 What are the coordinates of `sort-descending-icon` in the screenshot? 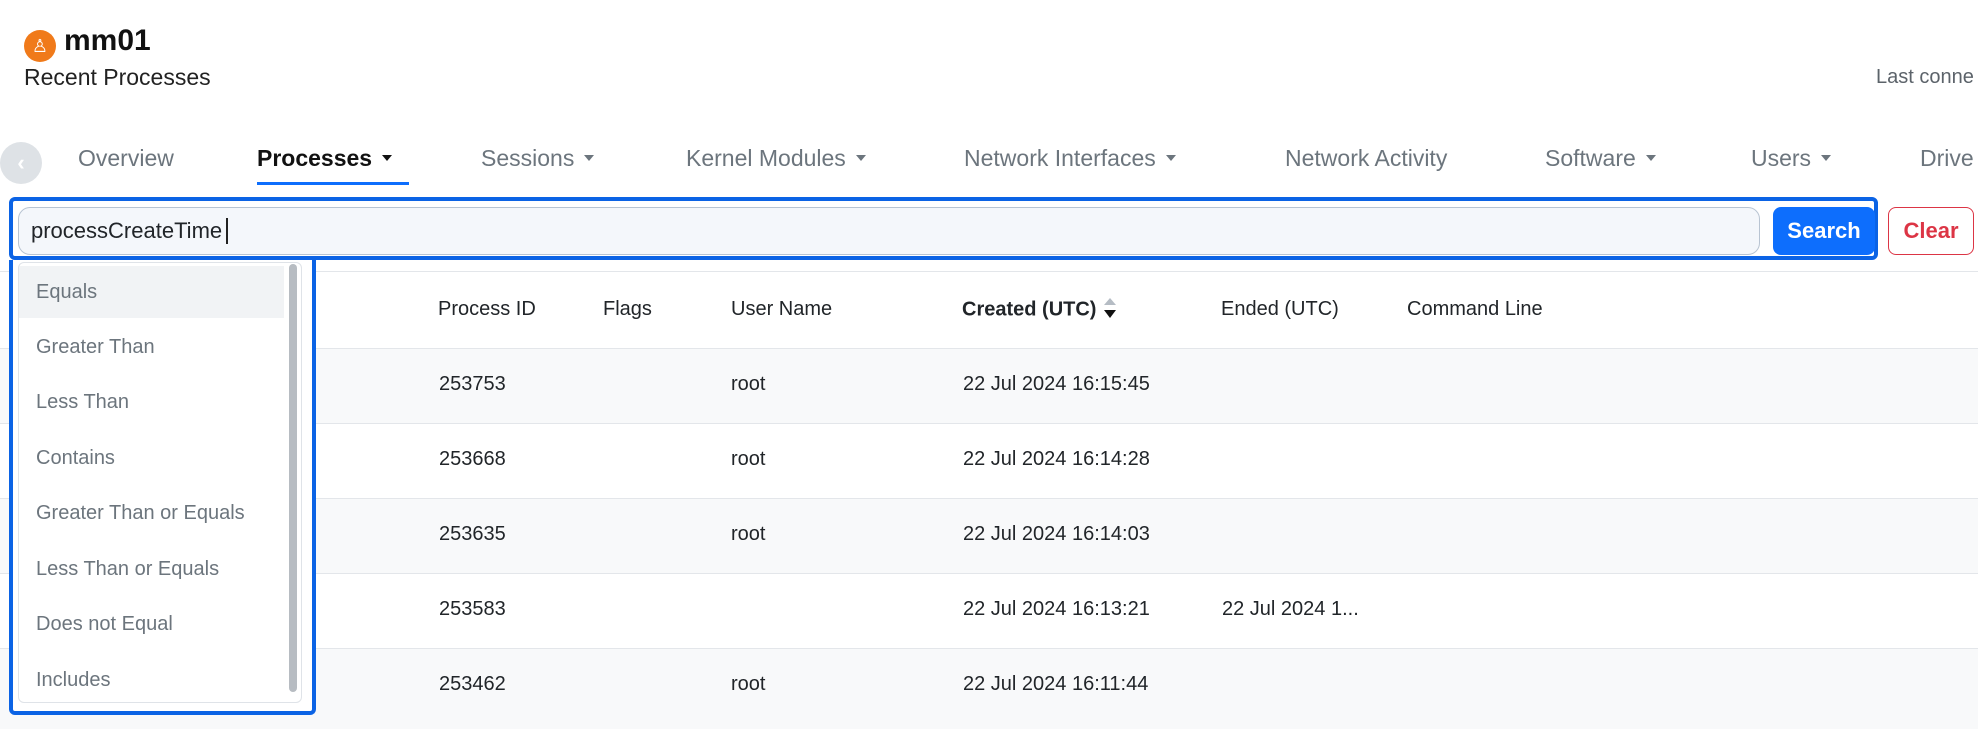 It's located at (1110, 310).